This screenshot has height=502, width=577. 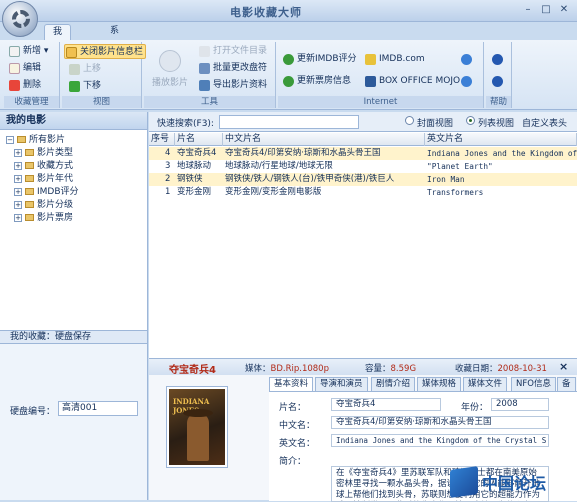 What do you see at coordinates (10, 139) in the screenshot?
I see `collapse-icon: −` at bounding box center [10, 139].